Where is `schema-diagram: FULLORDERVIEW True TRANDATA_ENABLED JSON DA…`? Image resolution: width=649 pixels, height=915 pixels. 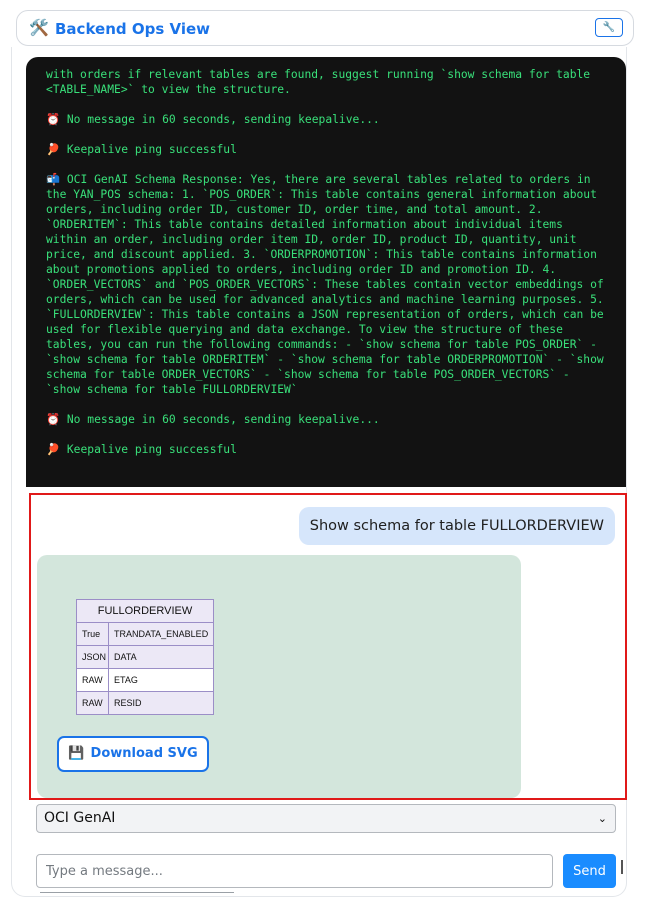
schema-diagram: FULLORDERVIEW True TRANDATA_ENABLED JSON DA… is located at coordinates (145, 657).